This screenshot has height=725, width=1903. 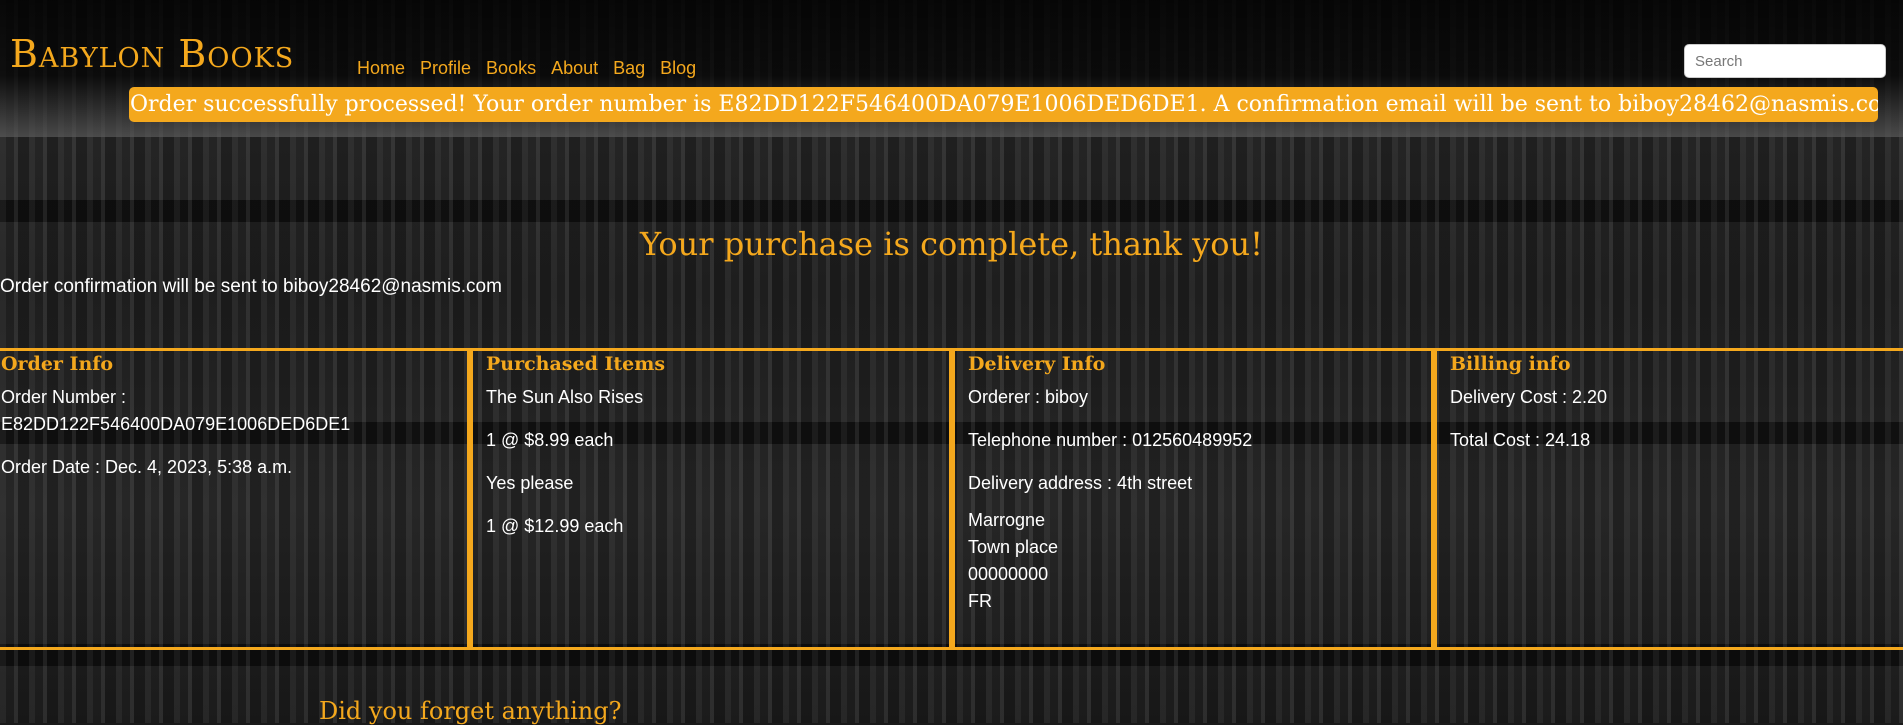 What do you see at coordinates (1007, 520) in the screenshot?
I see `address-line: Marrogne` at bounding box center [1007, 520].